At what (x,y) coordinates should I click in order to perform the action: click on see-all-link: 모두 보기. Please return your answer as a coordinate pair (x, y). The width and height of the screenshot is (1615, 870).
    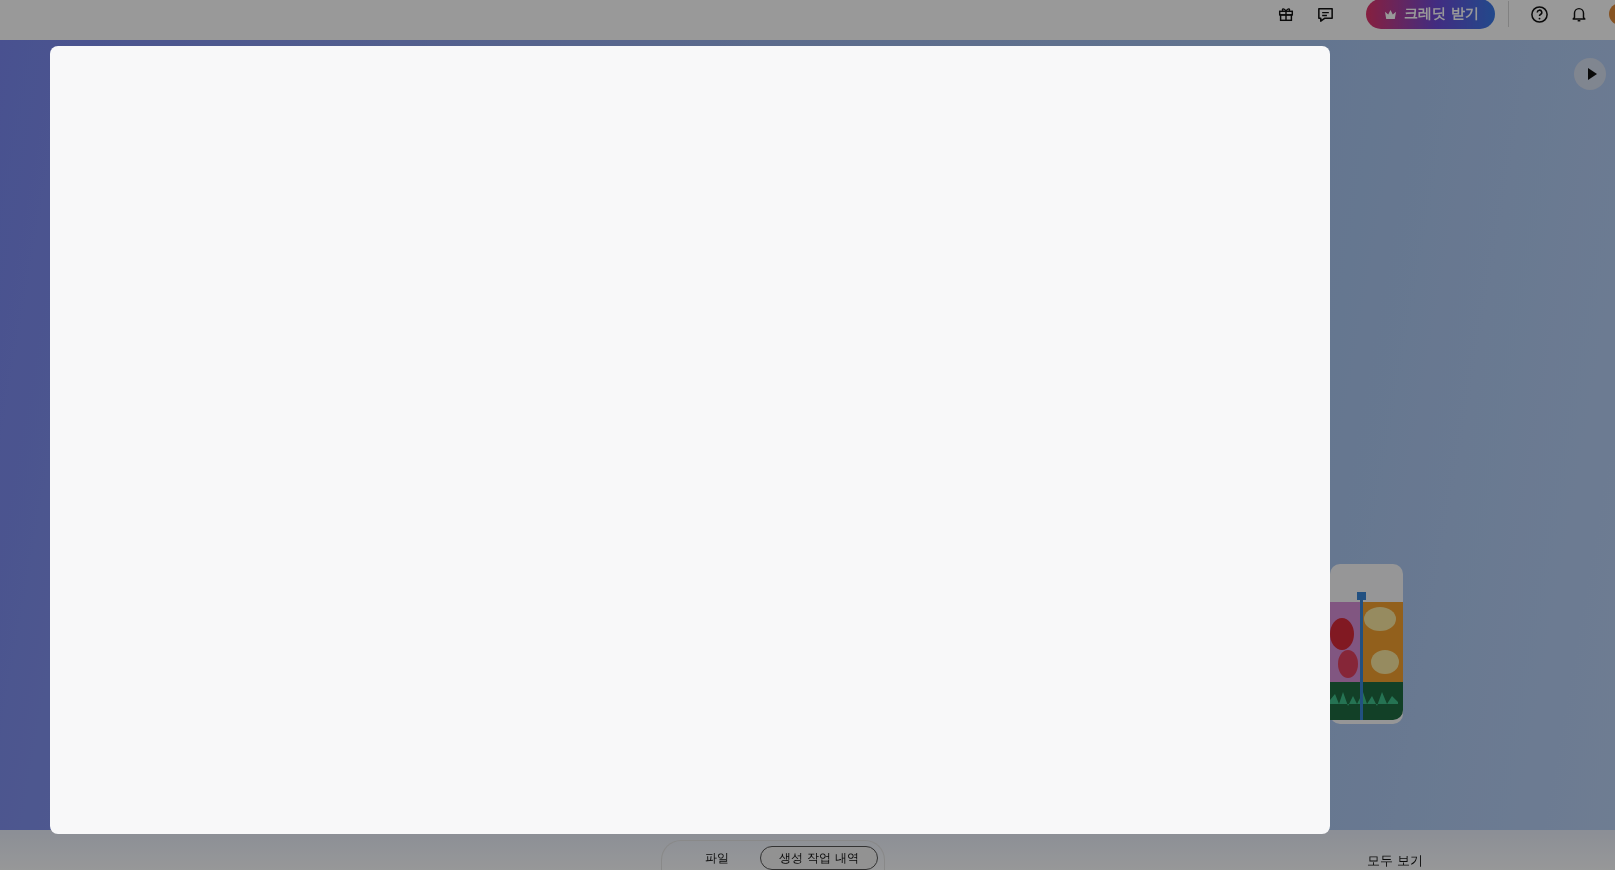
    Looking at the image, I should click on (1394, 861).